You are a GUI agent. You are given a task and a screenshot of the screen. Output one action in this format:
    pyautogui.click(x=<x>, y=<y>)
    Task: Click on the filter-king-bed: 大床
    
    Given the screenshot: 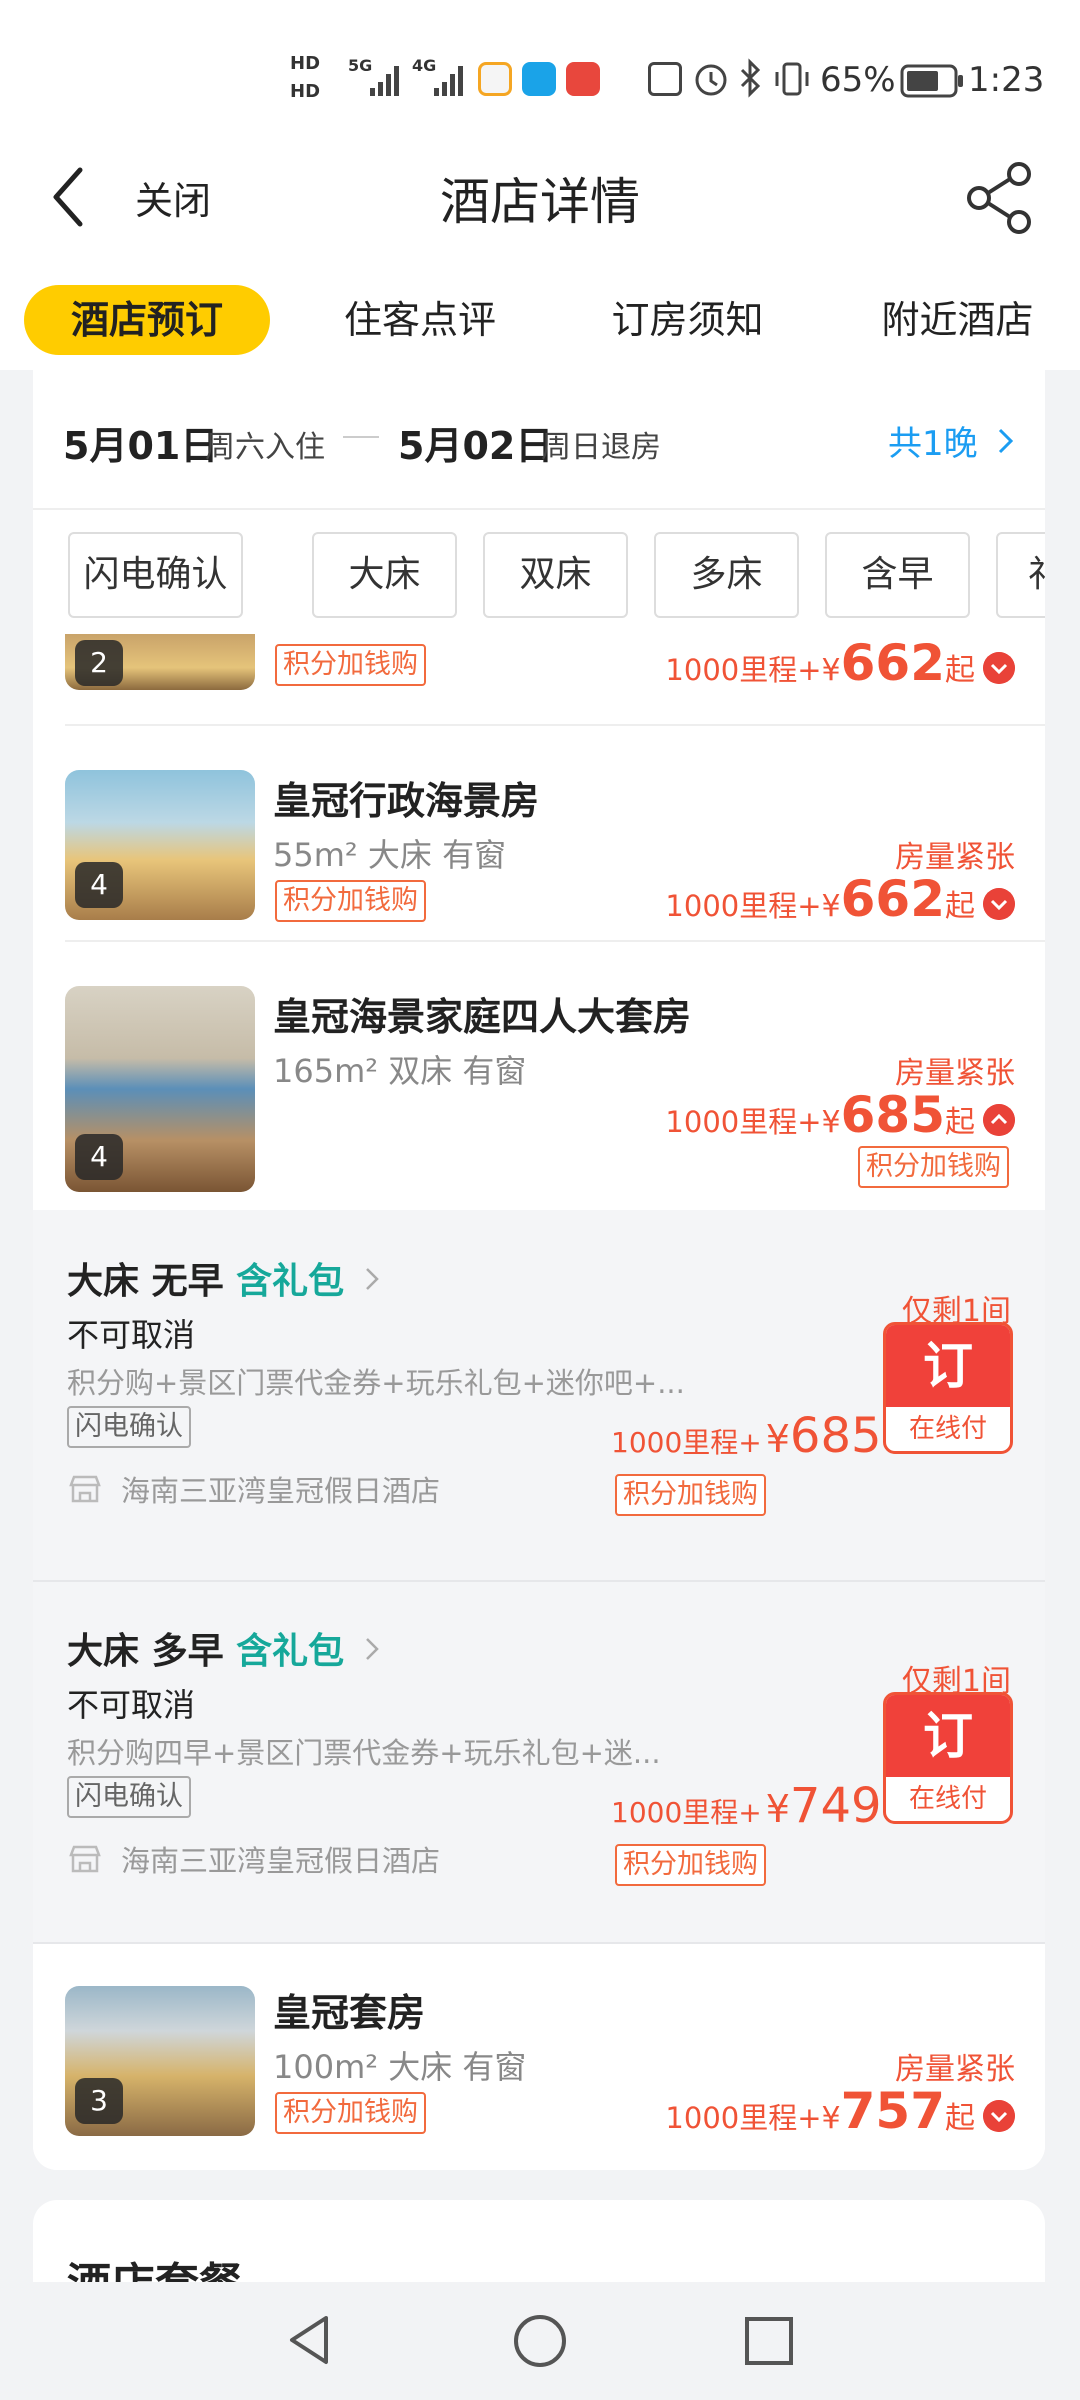 What is the action you would take?
    pyautogui.click(x=384, y=575)
    